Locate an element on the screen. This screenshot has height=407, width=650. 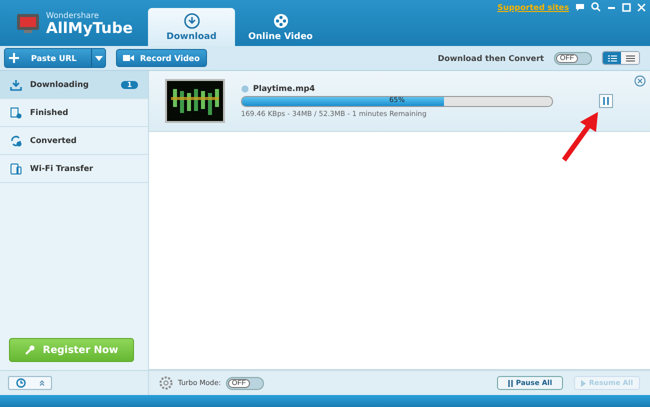
devices-icon is located at coordinates (16, 168).